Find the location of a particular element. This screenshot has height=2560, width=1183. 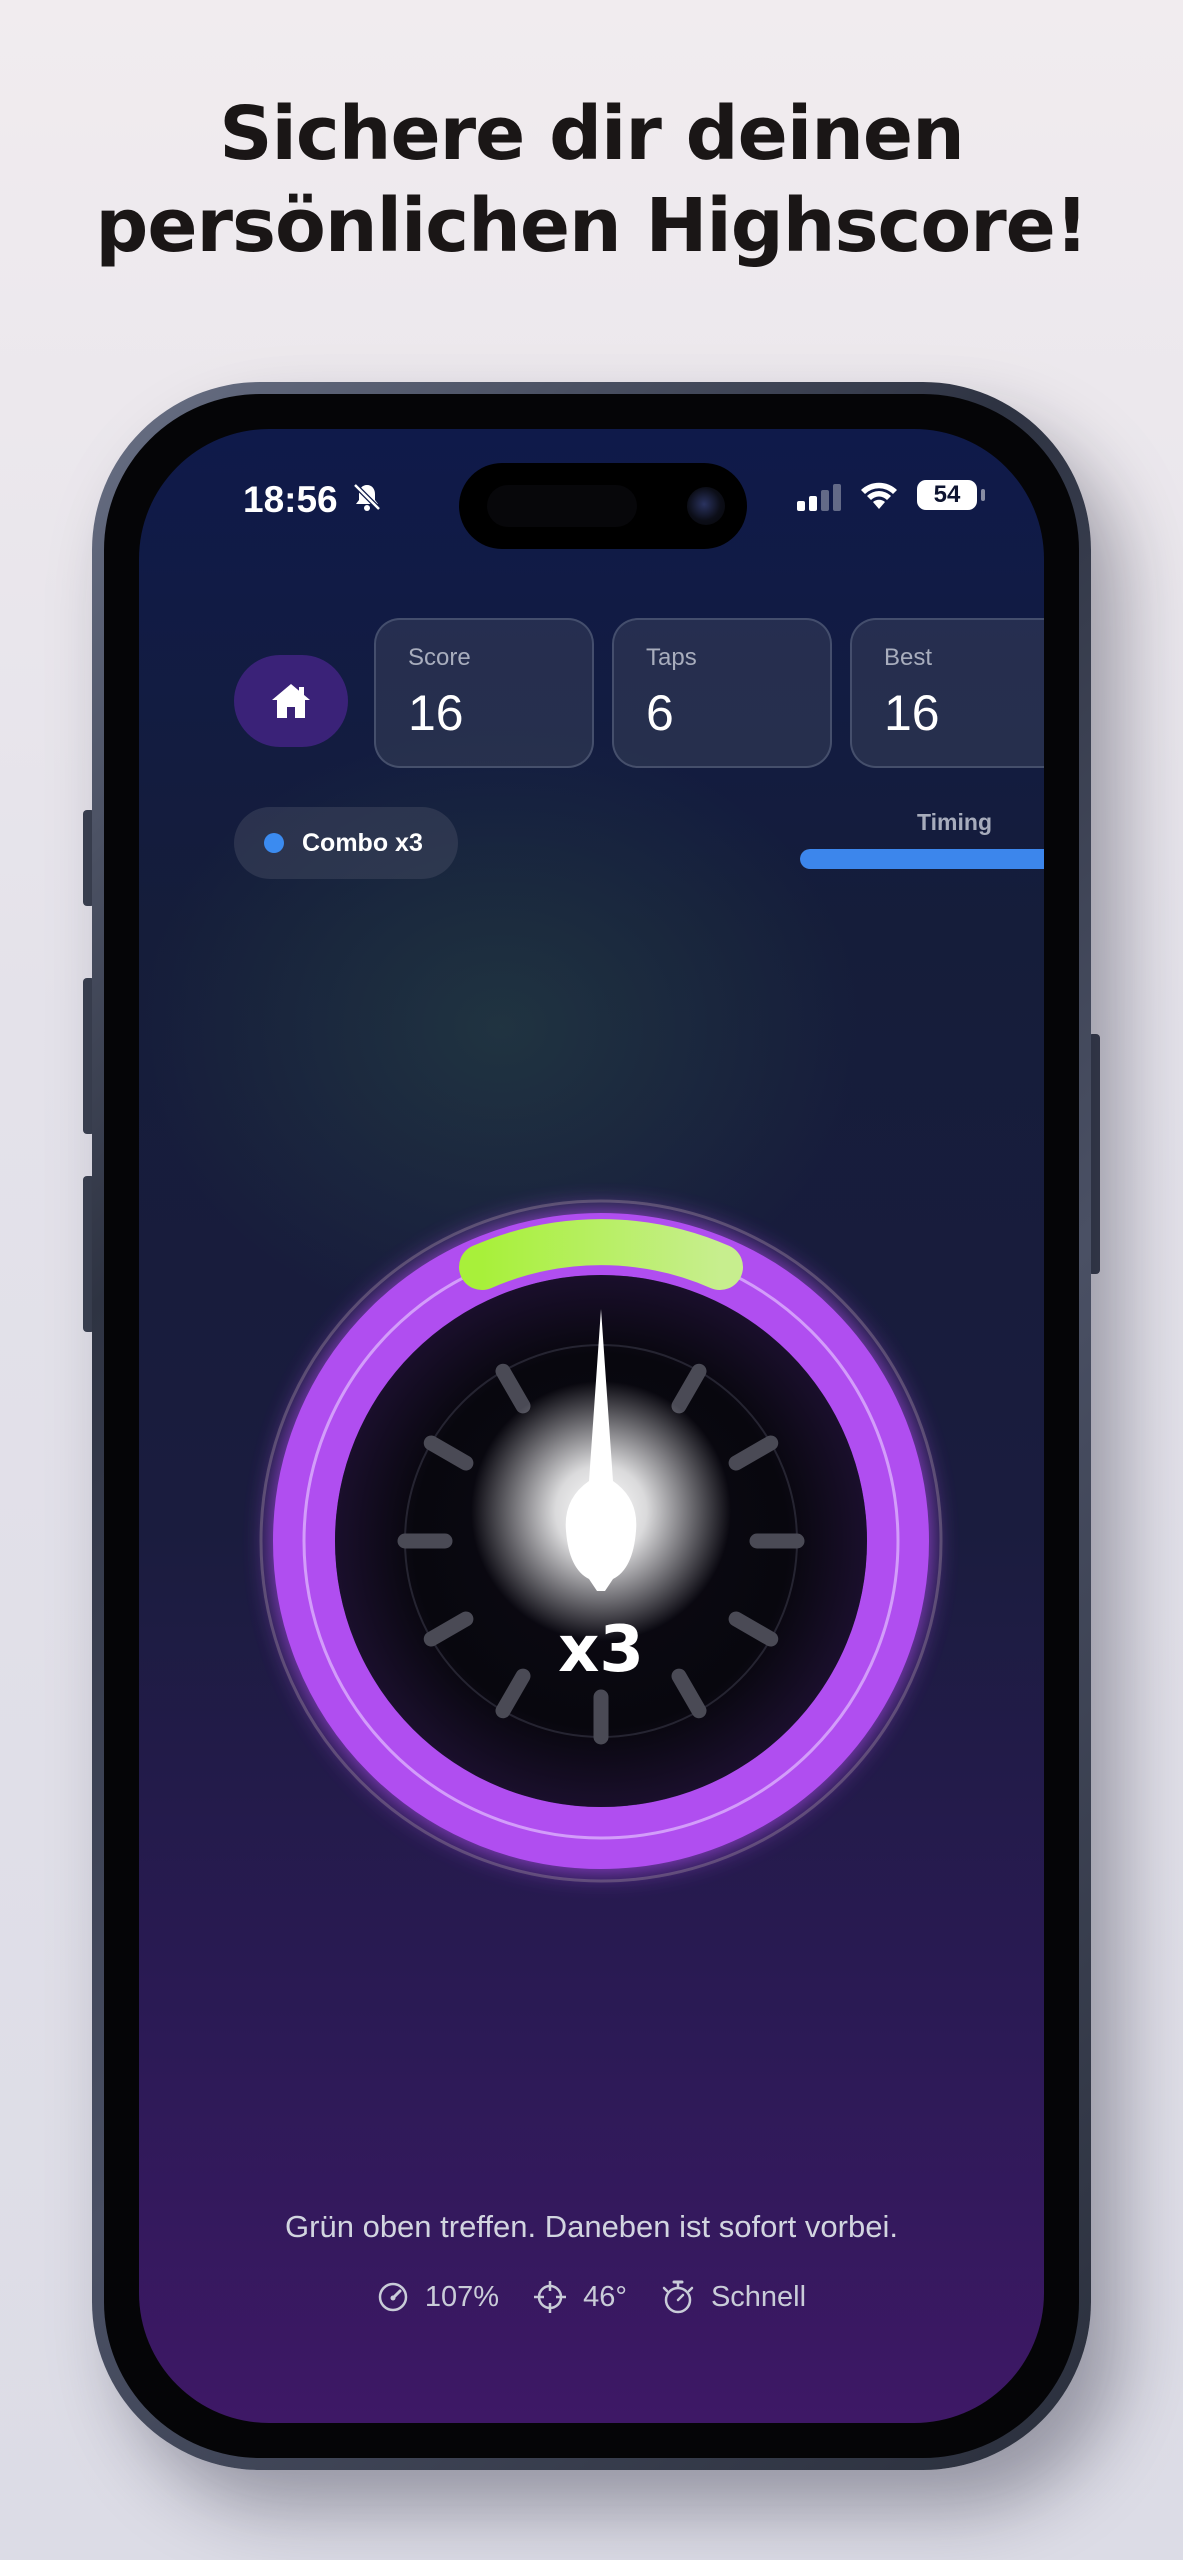

score-card: Score 16 is located at coordinates (484, 693).